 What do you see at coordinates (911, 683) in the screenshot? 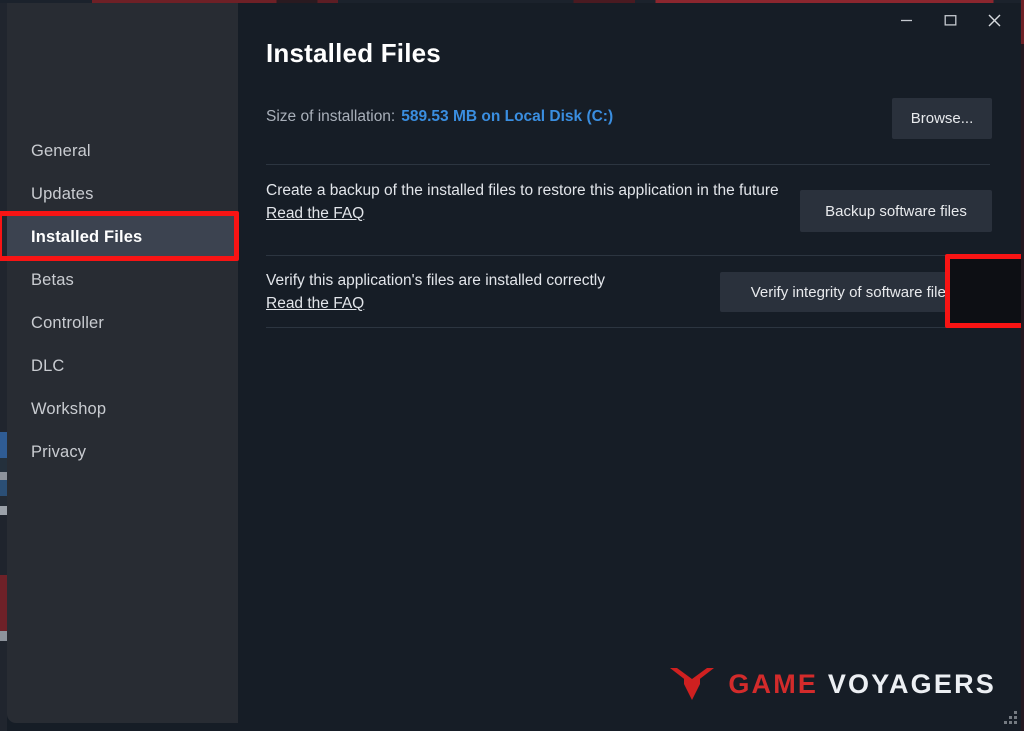
I see `watermark-word-voyagers: VOYAGERS` at bounding box center [911, 683].